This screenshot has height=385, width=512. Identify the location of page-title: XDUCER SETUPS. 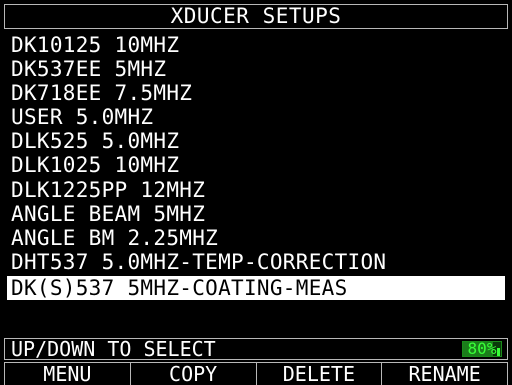
(256, 16).